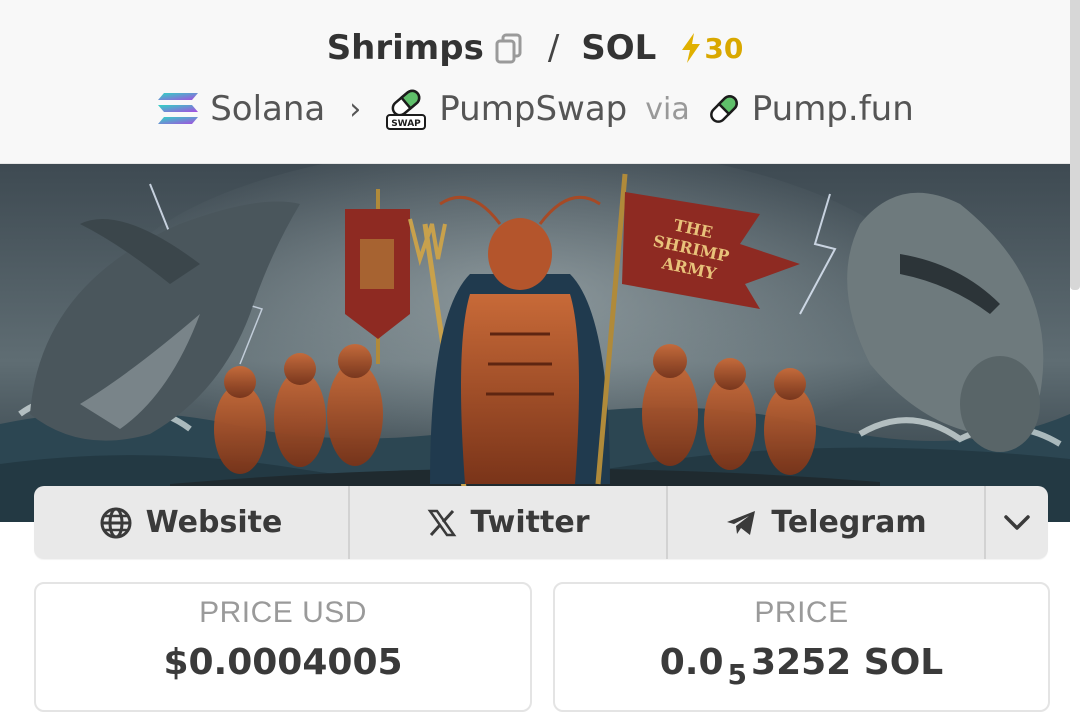 This screenshot has width=1080, height=714. What do you see at coordinates (283, 662) in the screenshot?
I see `price-usd-value: $0.0004005` at bounding box center [283, 662].